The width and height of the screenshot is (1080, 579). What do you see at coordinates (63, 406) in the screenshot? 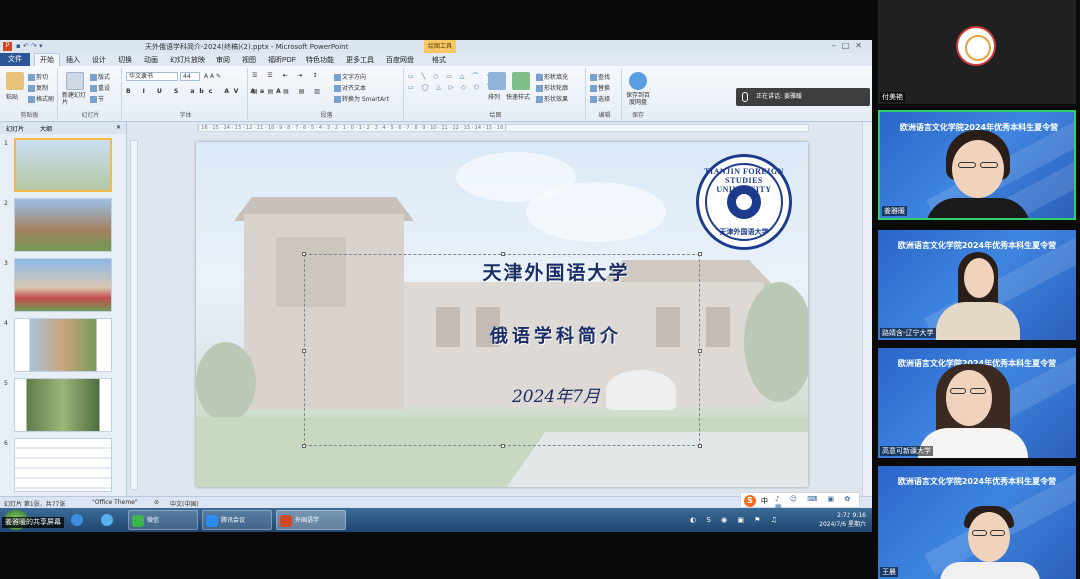
I see `thumbnail-slide-5: 5` at bounding box center [63, 406].